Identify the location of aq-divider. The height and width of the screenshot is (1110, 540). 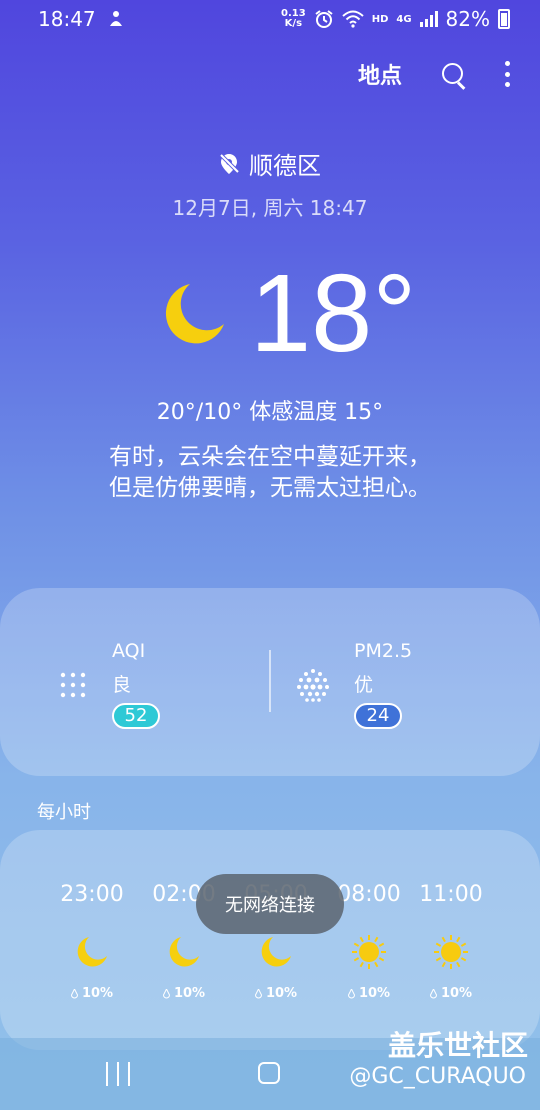
(270, 681).